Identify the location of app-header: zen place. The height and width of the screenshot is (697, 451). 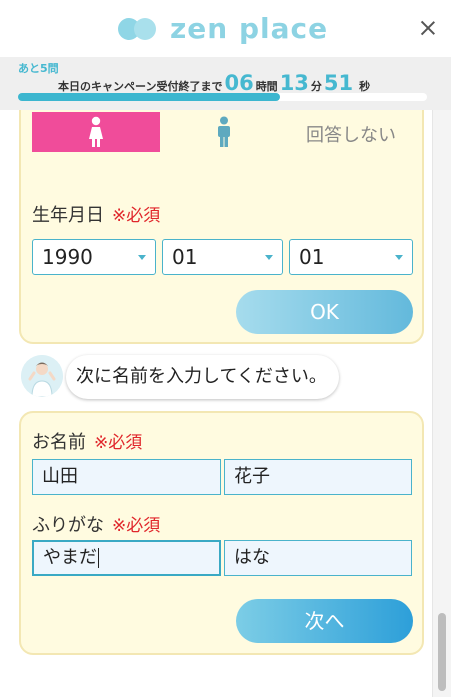
(225, 28).